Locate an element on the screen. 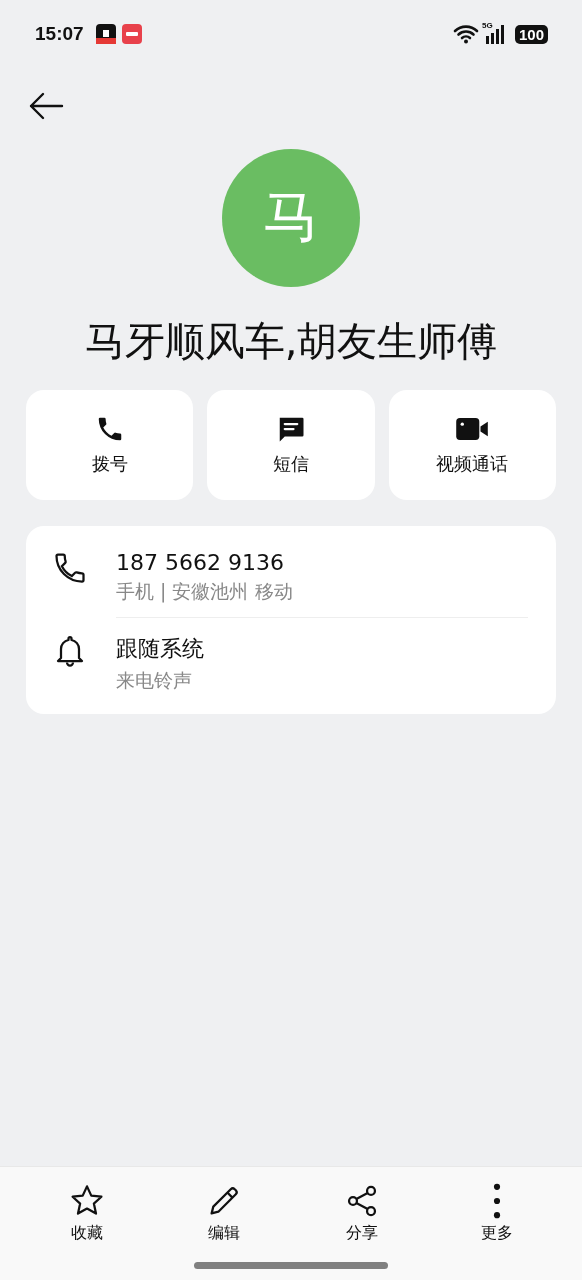  action-button: 短信 is located at coordinates (291, 445).